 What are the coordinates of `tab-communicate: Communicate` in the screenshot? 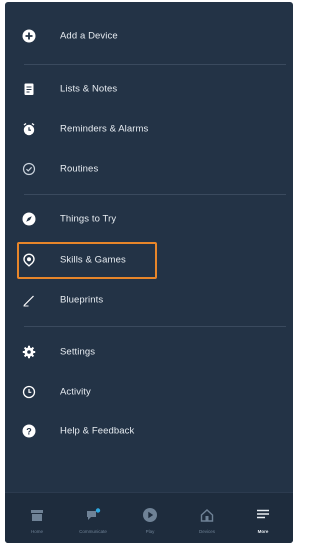 It's located at (93, 518).